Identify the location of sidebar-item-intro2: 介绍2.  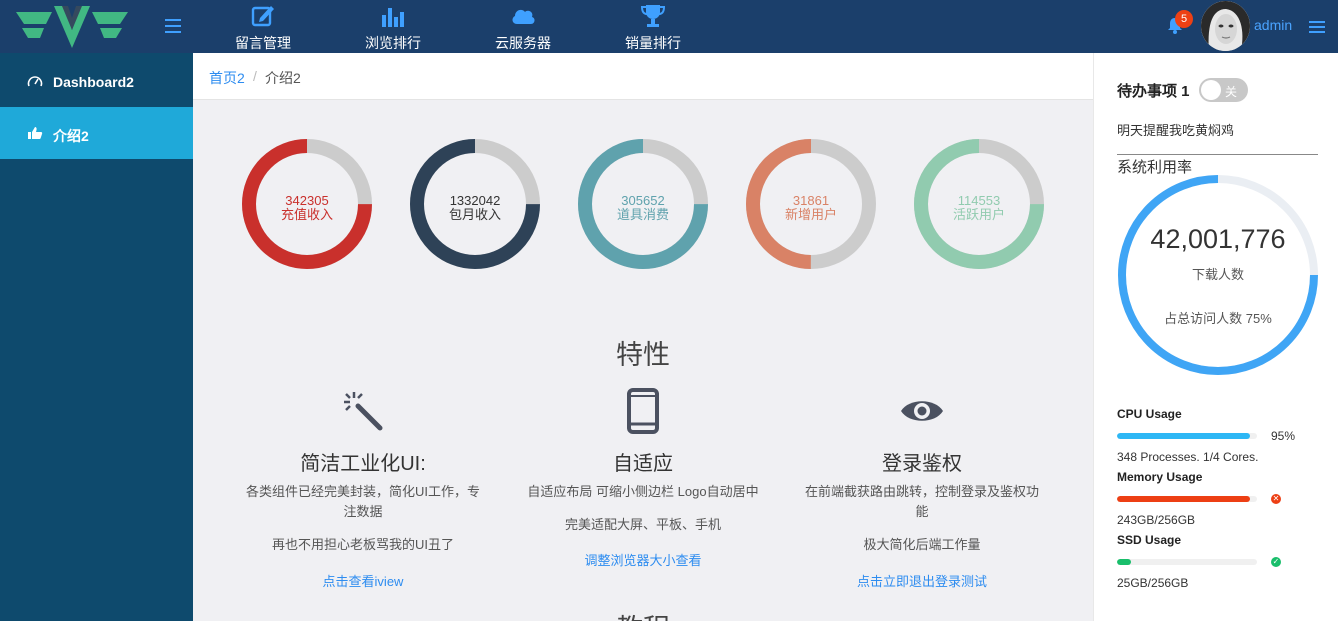
(96, 133).